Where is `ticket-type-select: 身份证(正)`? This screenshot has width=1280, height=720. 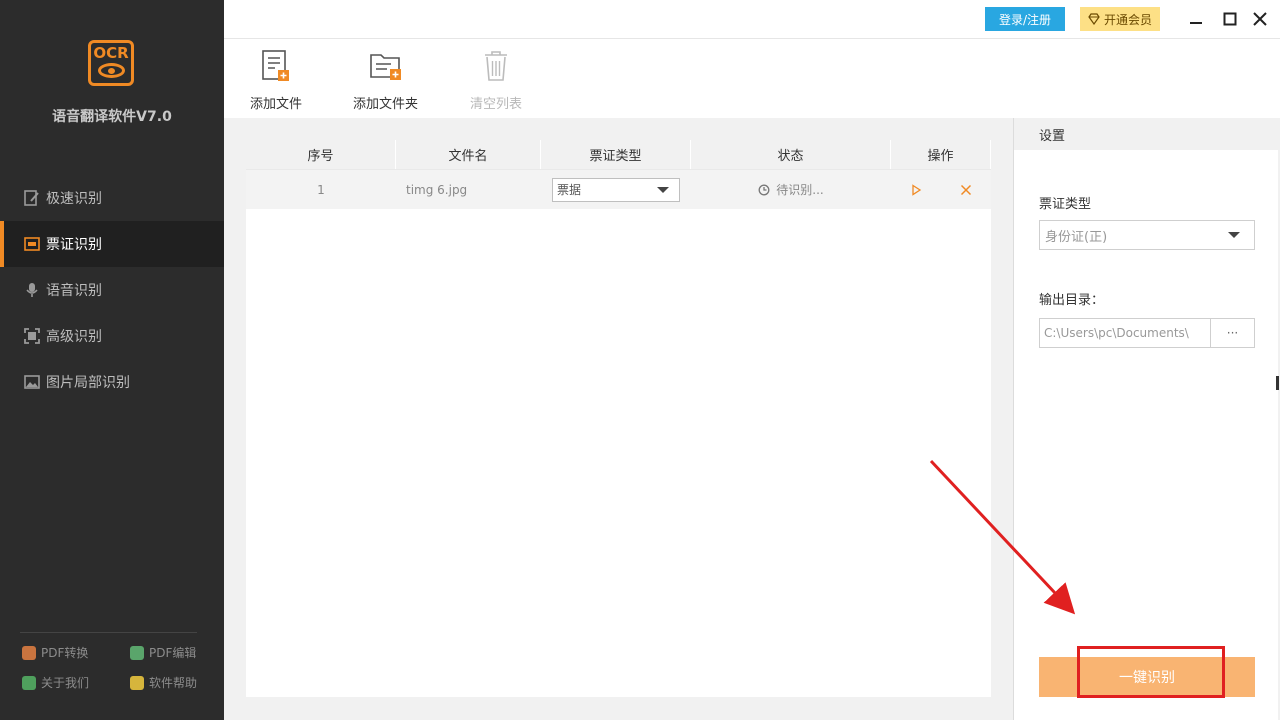
ticket-type-select: 身份证(正) is located at coordinates (1147, 235).